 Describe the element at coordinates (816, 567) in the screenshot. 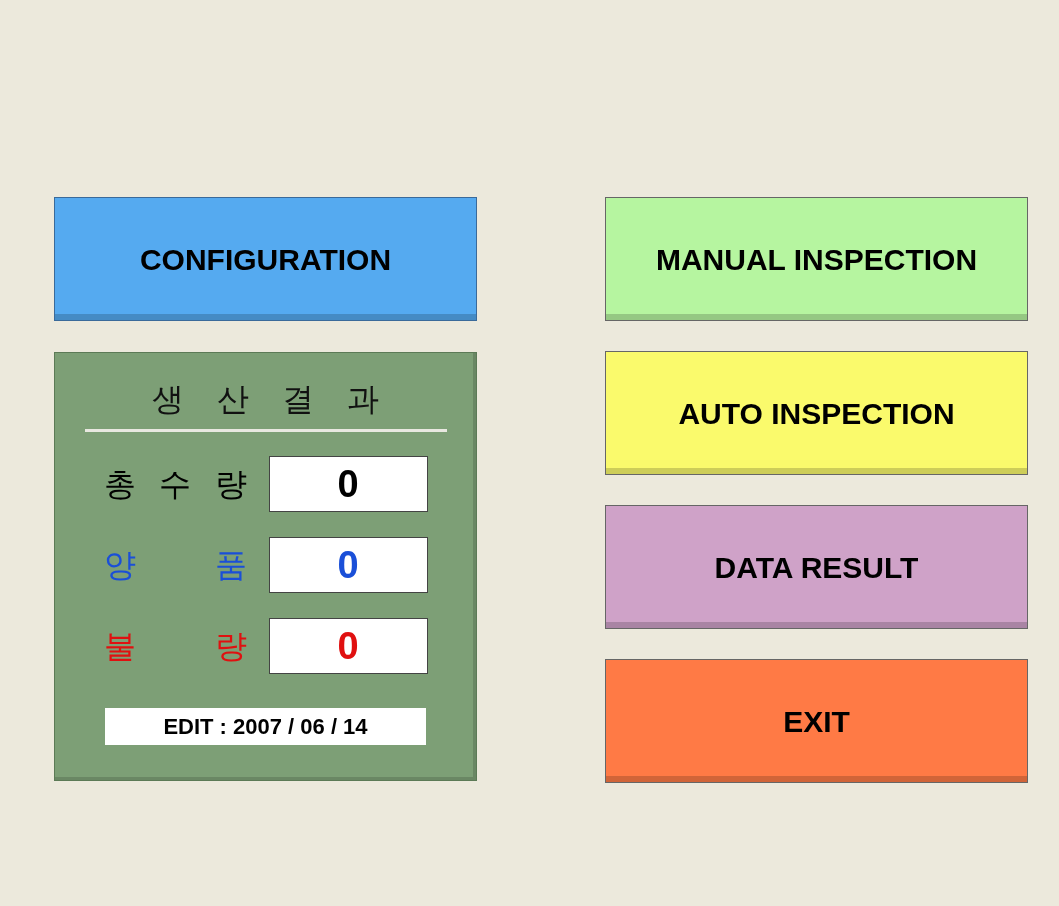

I see `menu-button: DATA RESULT` at that location.